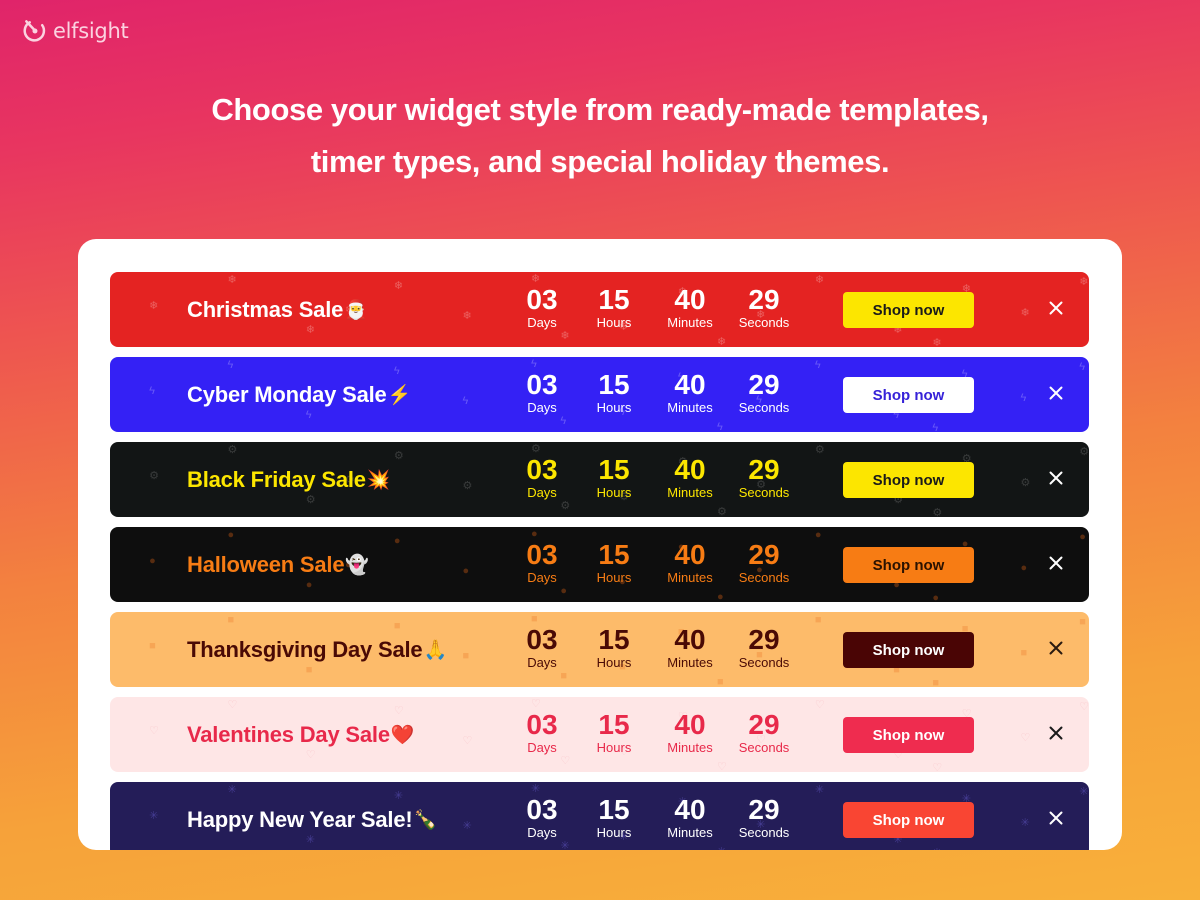 The width and height of the screenshot is (1200, 900). What do you see at coordinates (312, 816) in the screenshot?
I see `banner-title: Happy New Year Sale! 🍾` at bounding box center [312, 816].